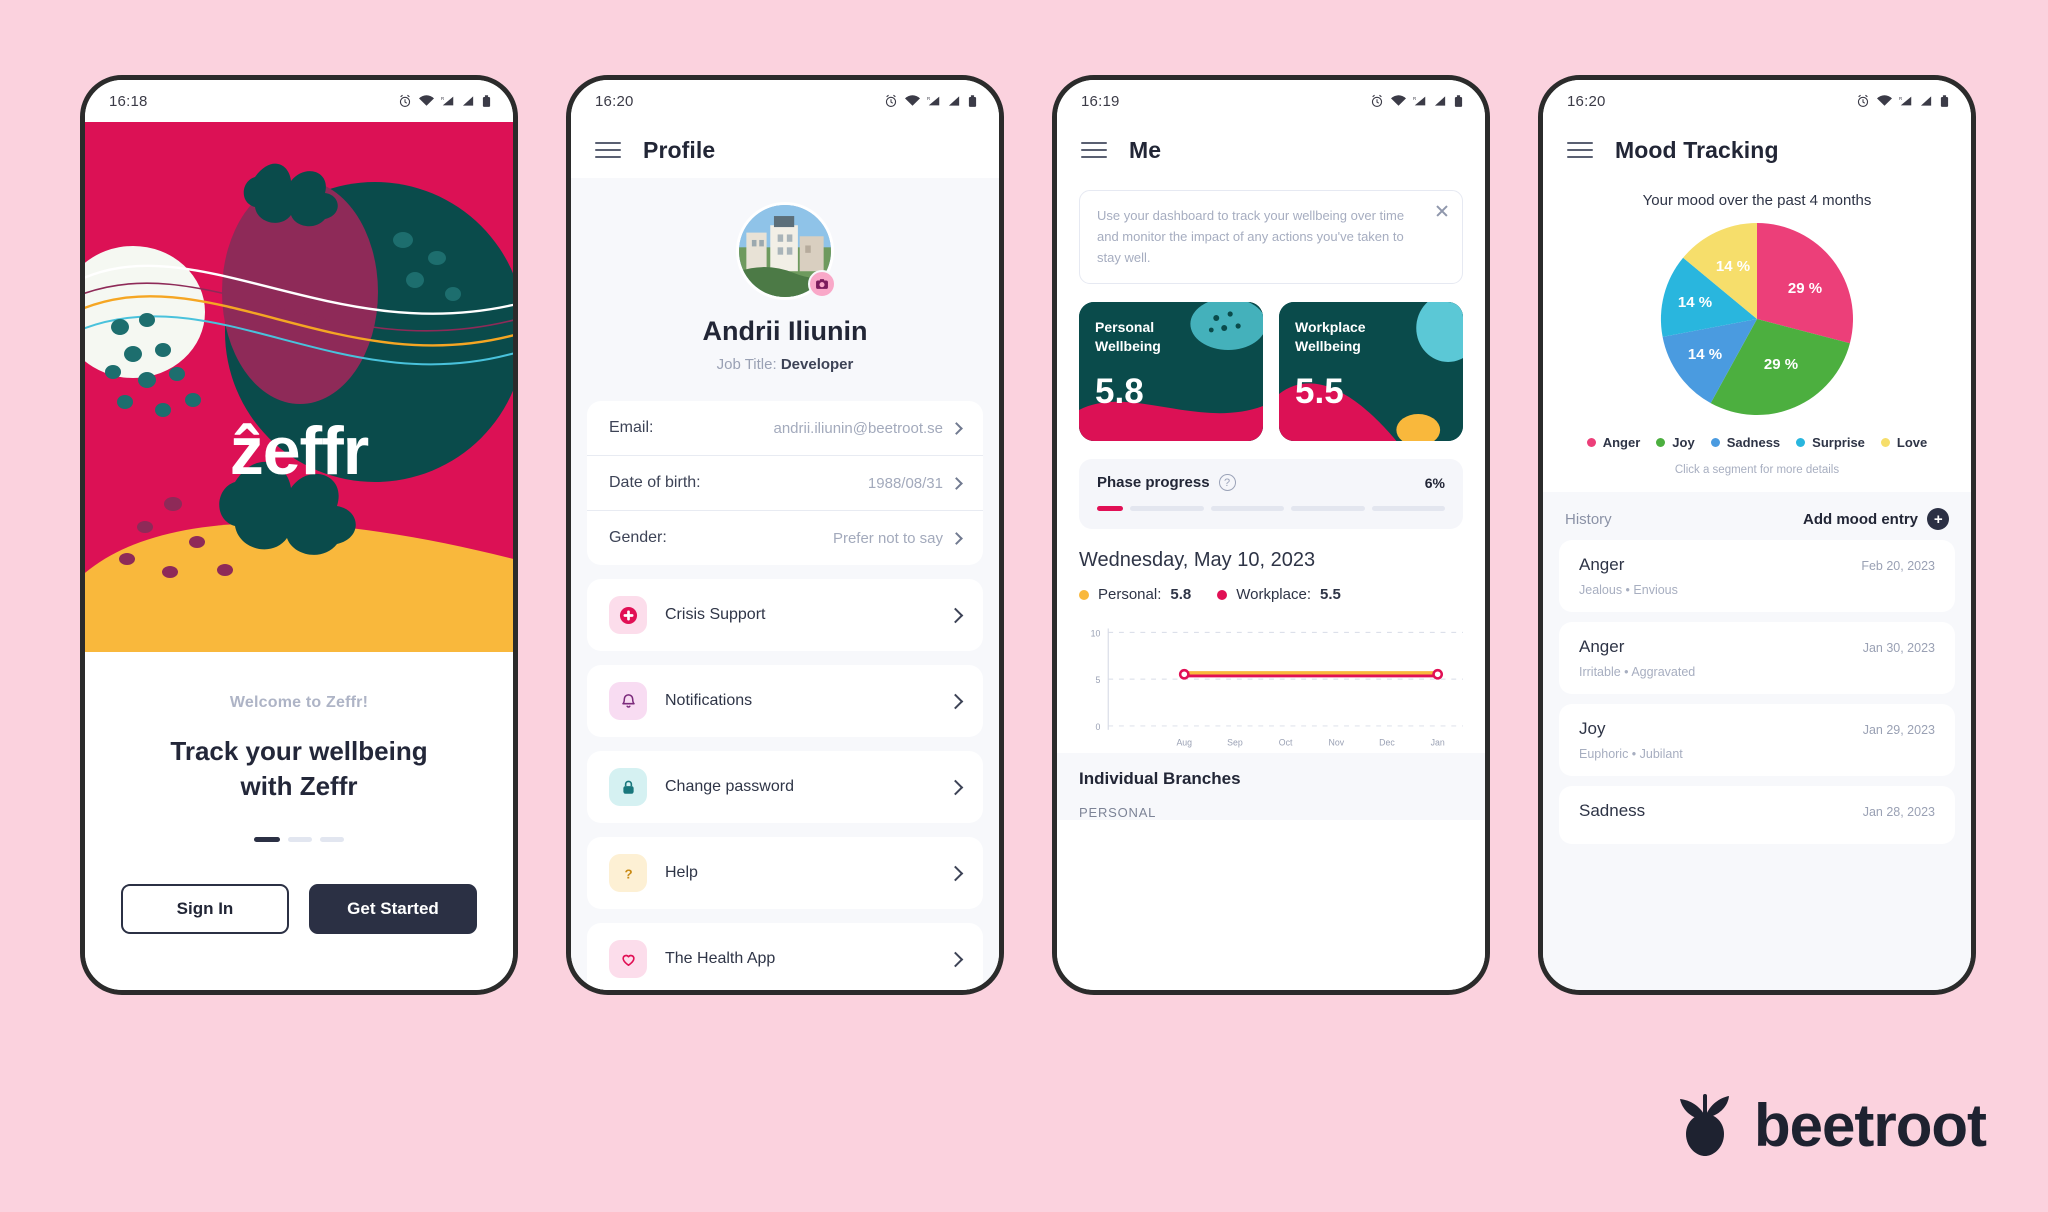 The width and height of the screenshot is (2048, 1212). Describe the element at coordinates (786, 251) in the screenshot. I see `avatar-wrapper` at that location.